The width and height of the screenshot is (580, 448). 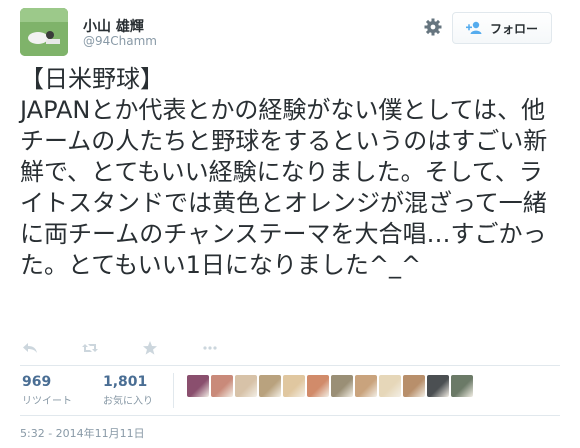 I want to click on avatar-image, so click(x=44, y=32).